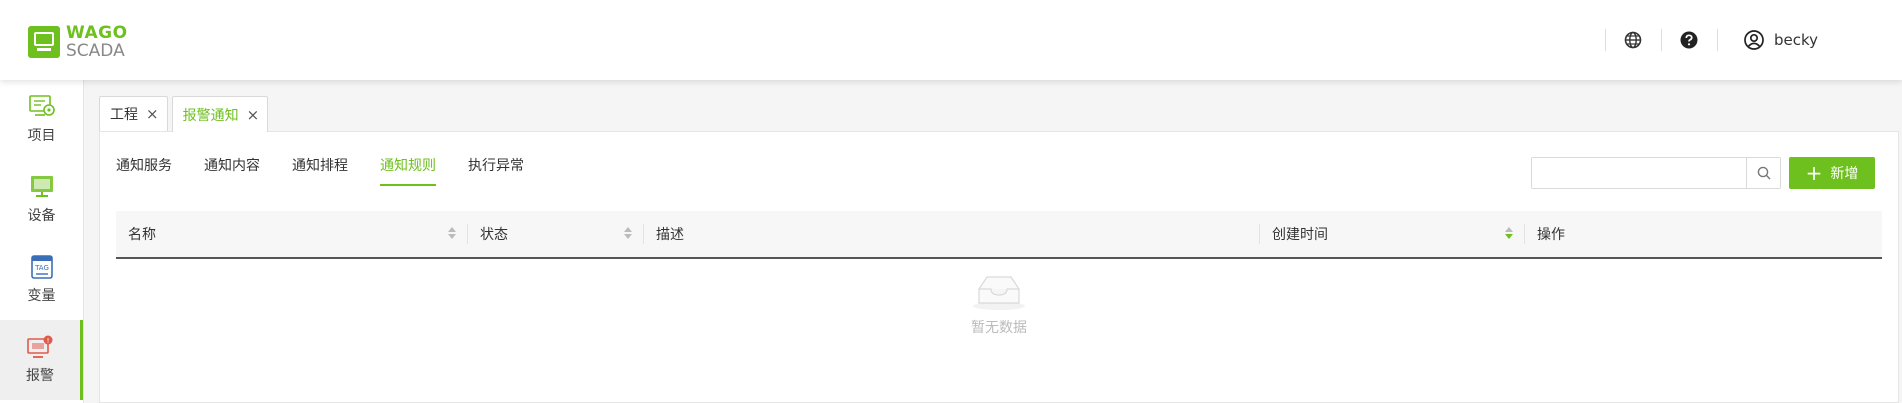  Describe the element at coordinates (144, 171) in the screenshot. I see `subnav-notification-service: 通知服务` at that location.